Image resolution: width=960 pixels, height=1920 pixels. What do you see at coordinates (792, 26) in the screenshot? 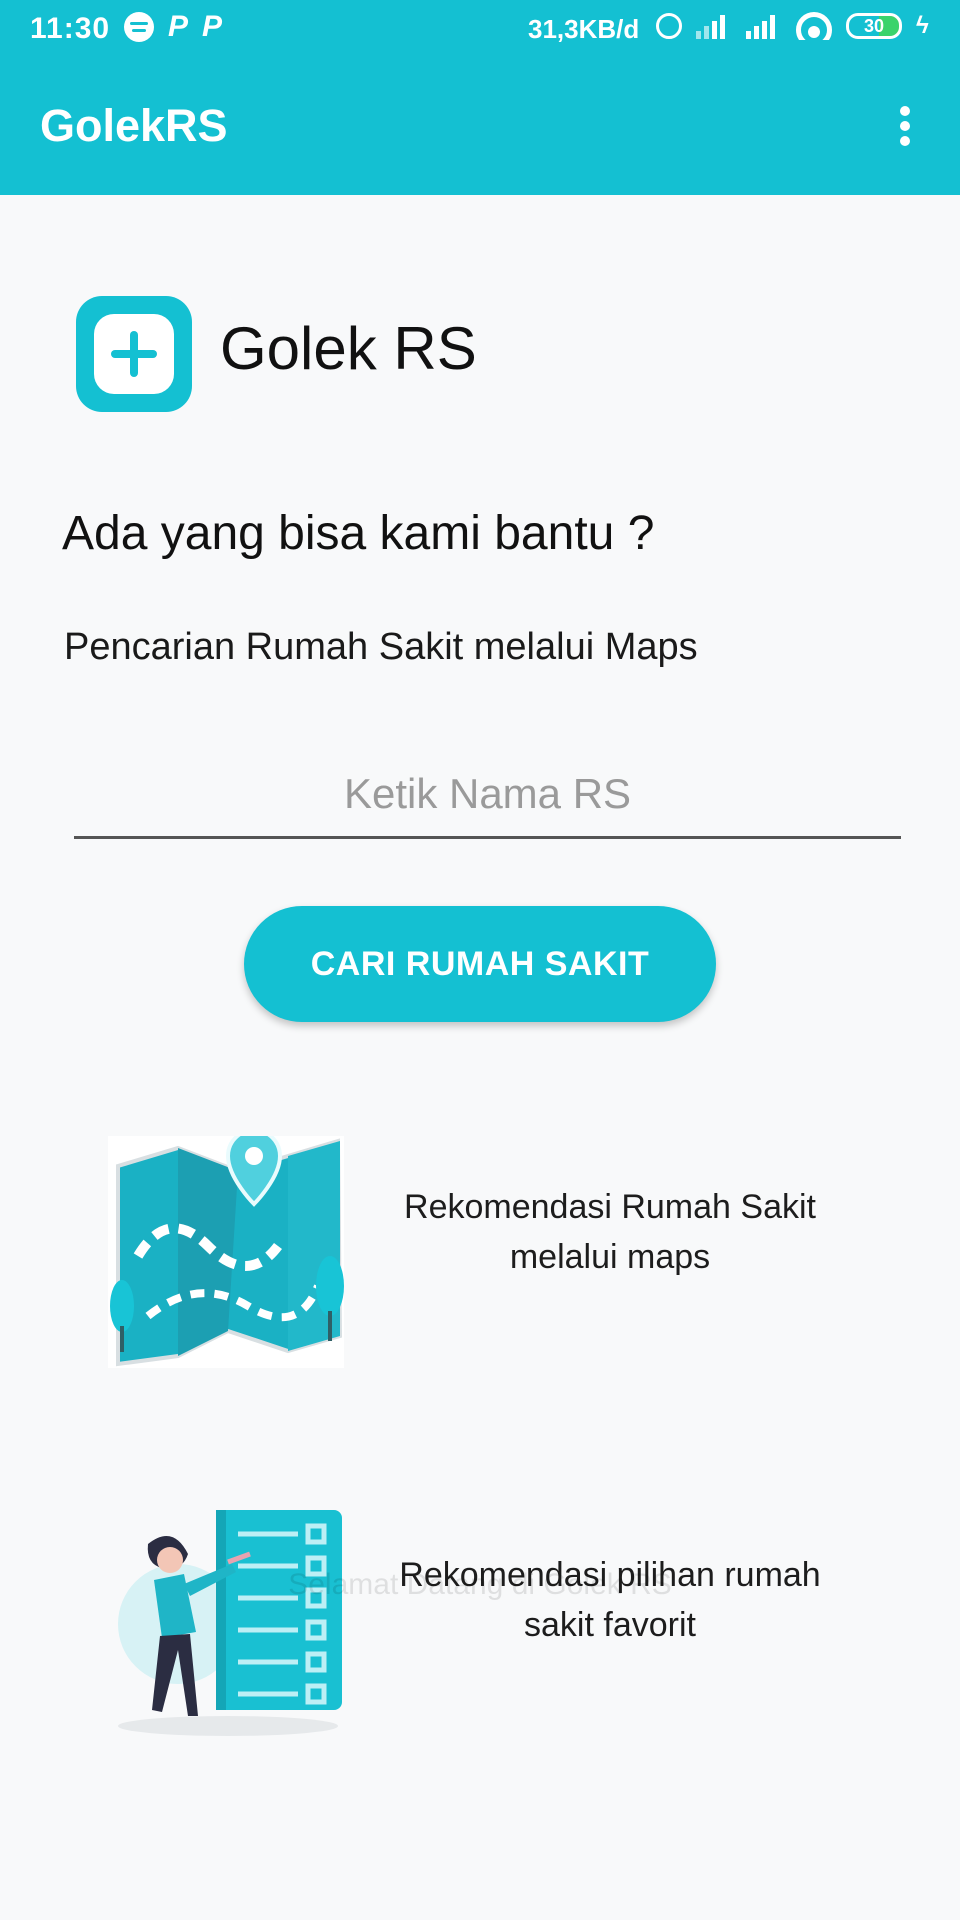
I see `status-system-icons: 30 ϟ` at bounding box center [792, 26].